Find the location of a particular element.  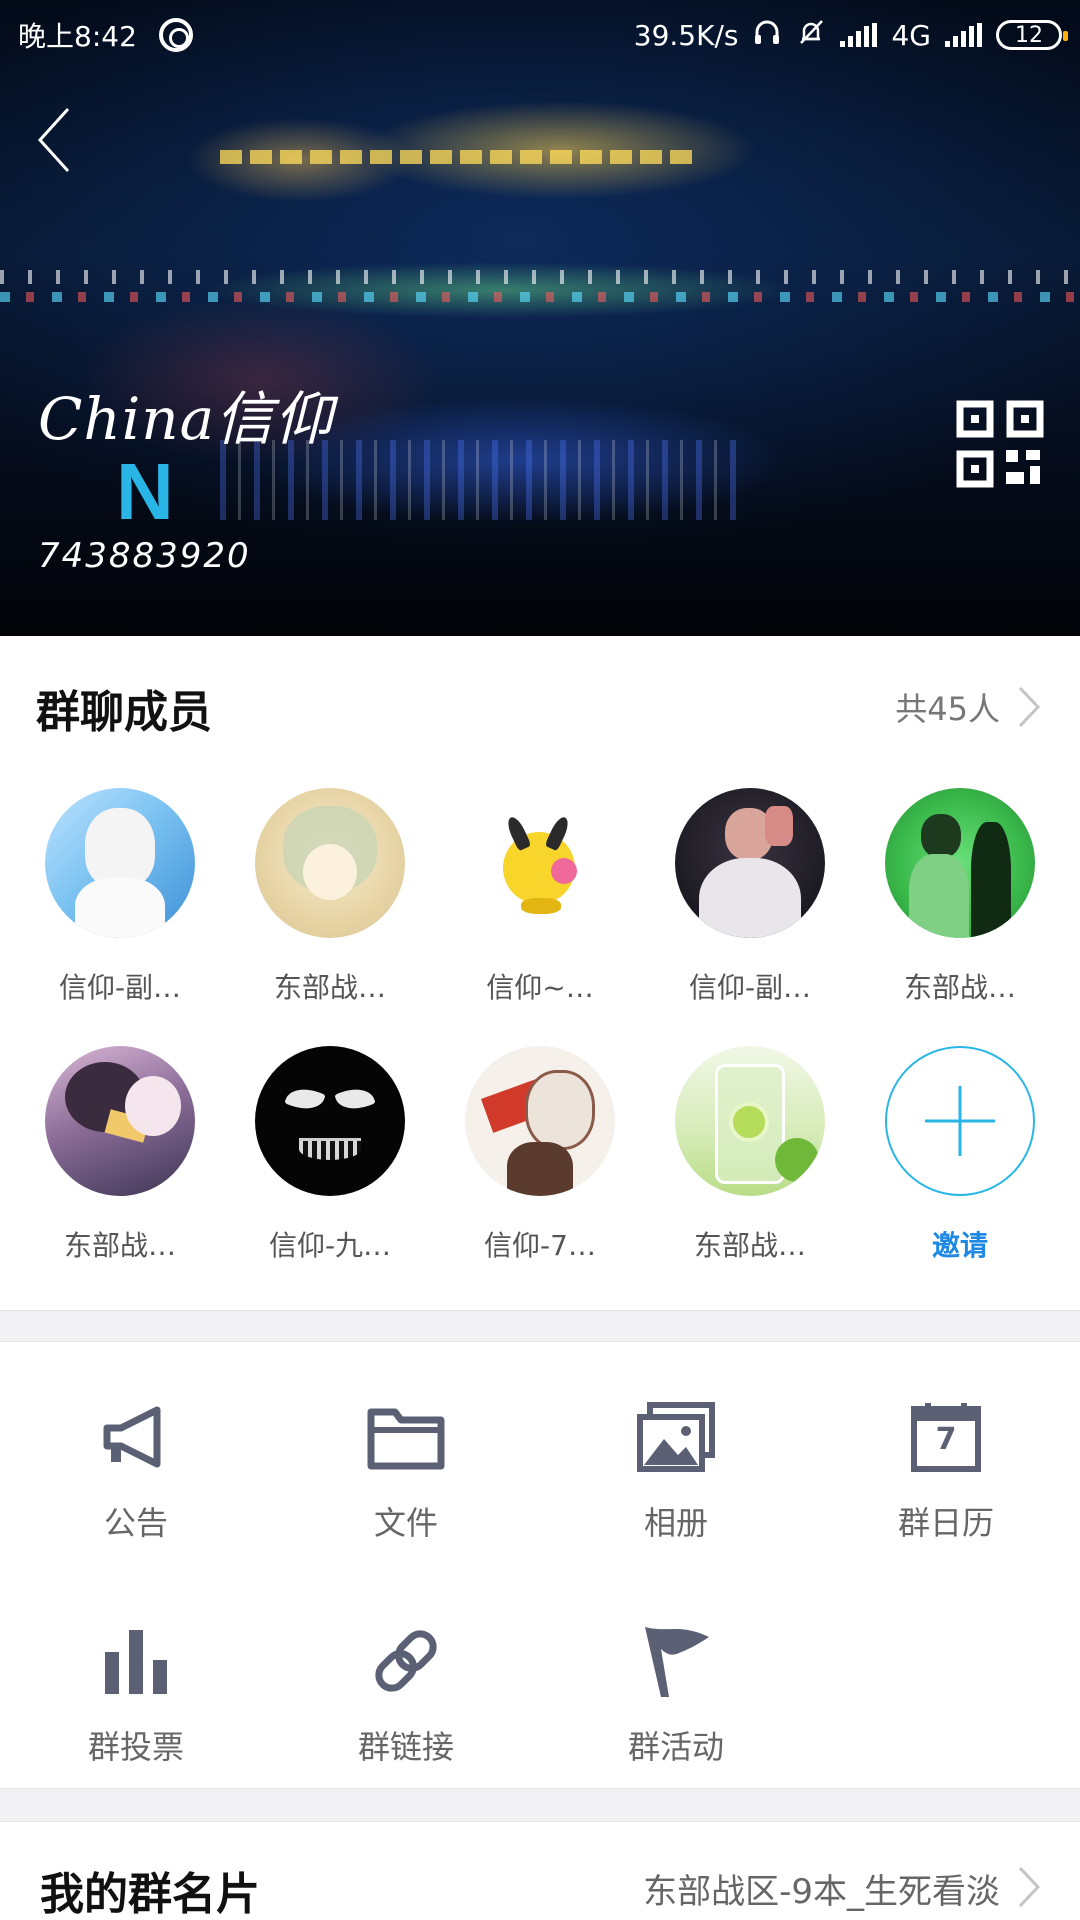

battery-icon: 12 is located at coordinates (1032, 35).